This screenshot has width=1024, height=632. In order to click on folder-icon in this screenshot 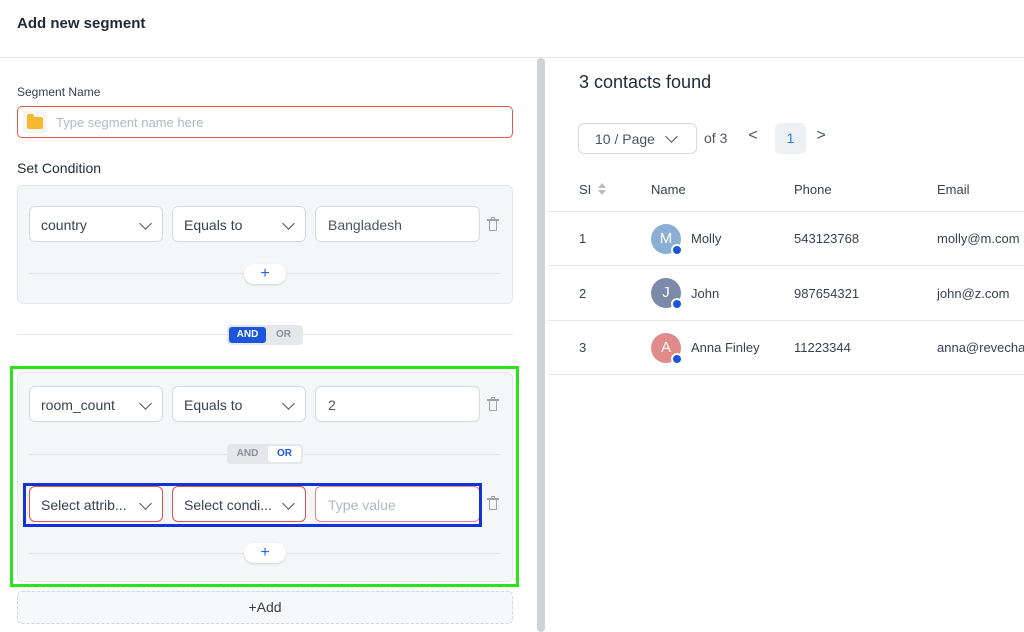, I will do `click(35, 121)`.